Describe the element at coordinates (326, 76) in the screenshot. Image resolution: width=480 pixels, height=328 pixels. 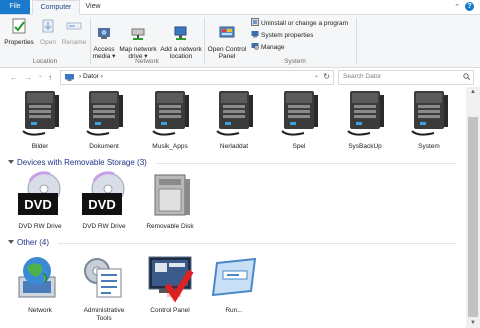
I see `refresh-icon: ↻` at that location.